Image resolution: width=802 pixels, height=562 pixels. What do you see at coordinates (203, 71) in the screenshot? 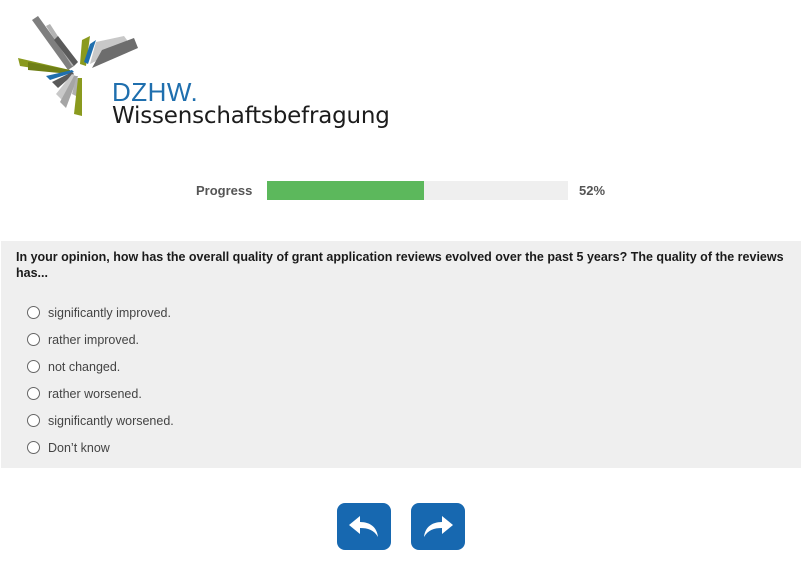
I see `dzhw-logo: DZHW. Wissenschaftsbefragung` at bounding box center [203, 71].